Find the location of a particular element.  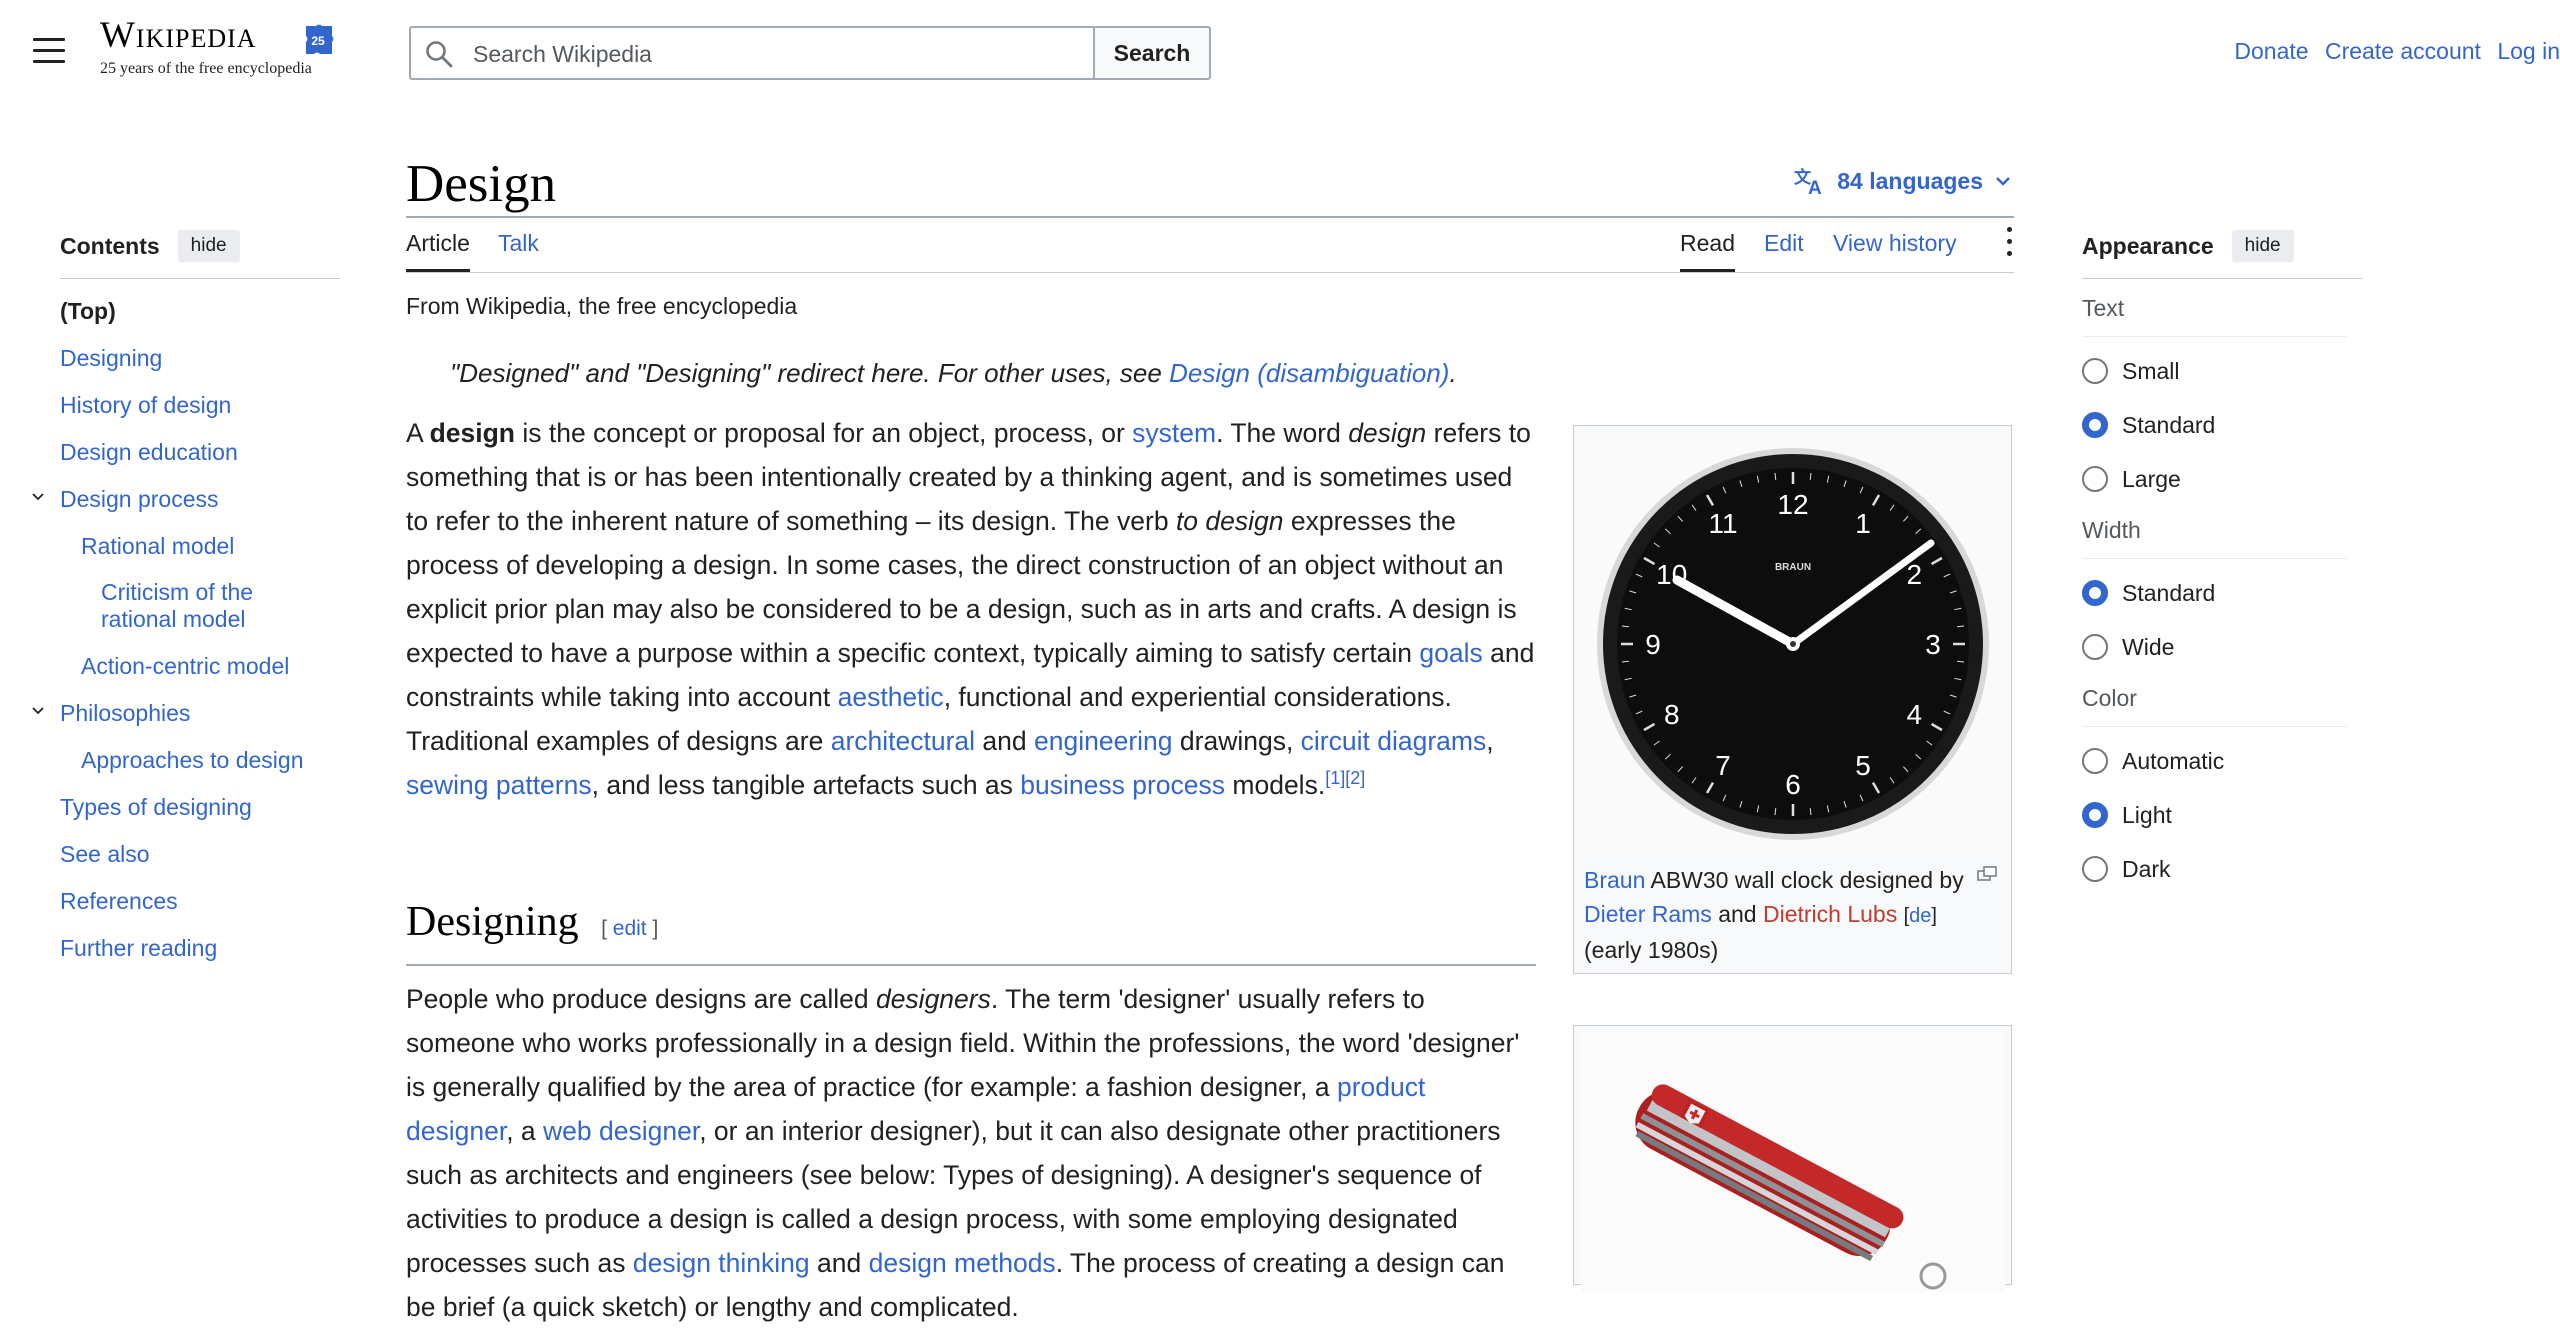

clock-image: 12 1 2 3 4 5 6 7 8 9 10 11 BRAUN is located at coordinates (1793, 644).